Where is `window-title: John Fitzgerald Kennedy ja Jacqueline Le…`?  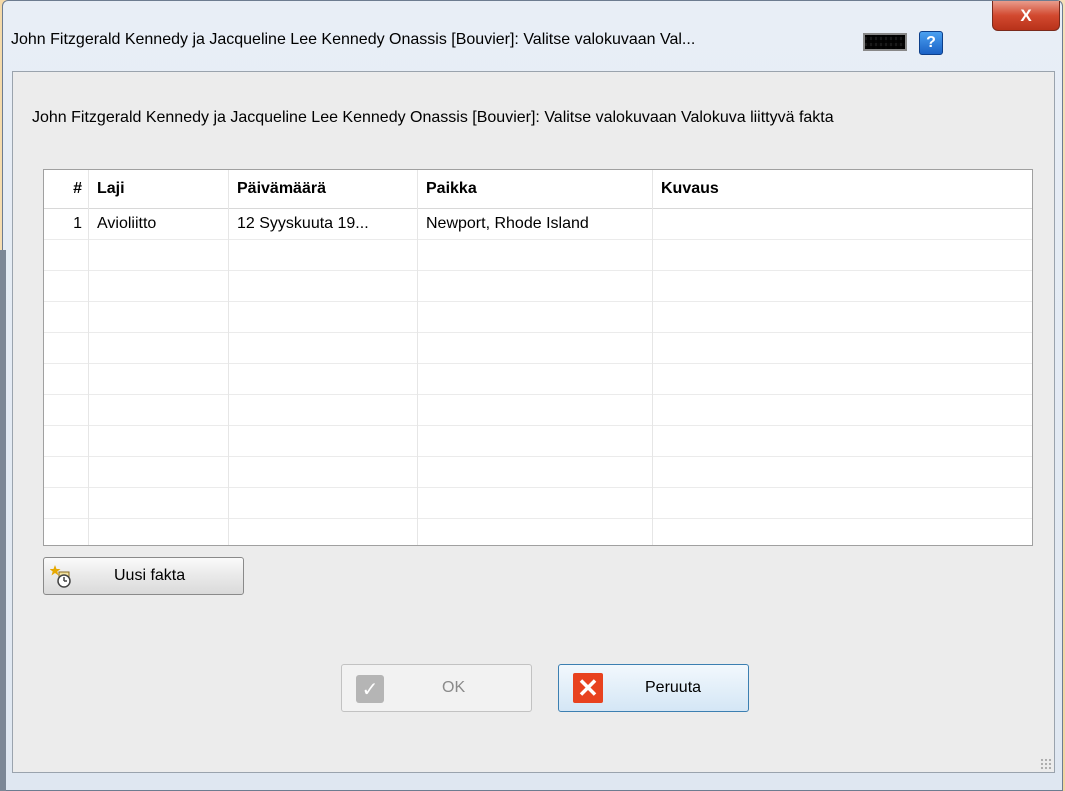 window-title: John Fitzgerald Kennedy ja Jacqueline Le… is located at coordinates (353, 39).